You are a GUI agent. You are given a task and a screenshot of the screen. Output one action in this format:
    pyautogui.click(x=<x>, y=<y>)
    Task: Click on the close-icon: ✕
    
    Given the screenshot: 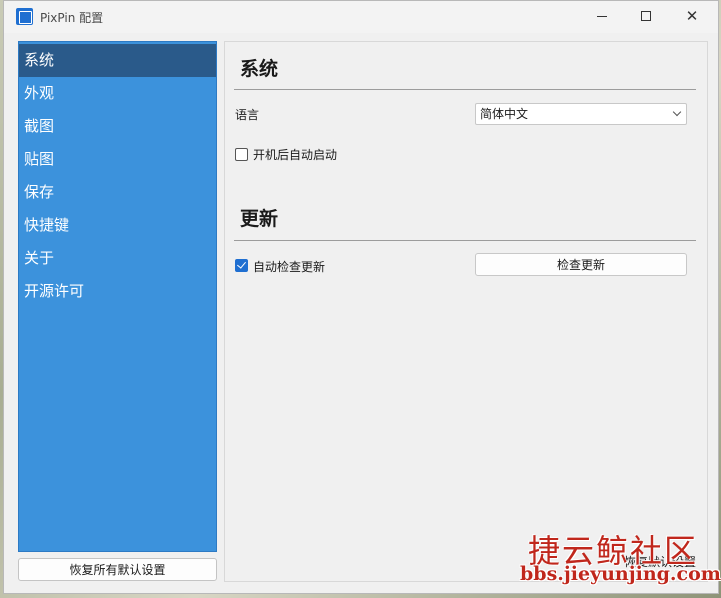 What is the action you would take?
    pyautogui.click(x=692, y=16)
    